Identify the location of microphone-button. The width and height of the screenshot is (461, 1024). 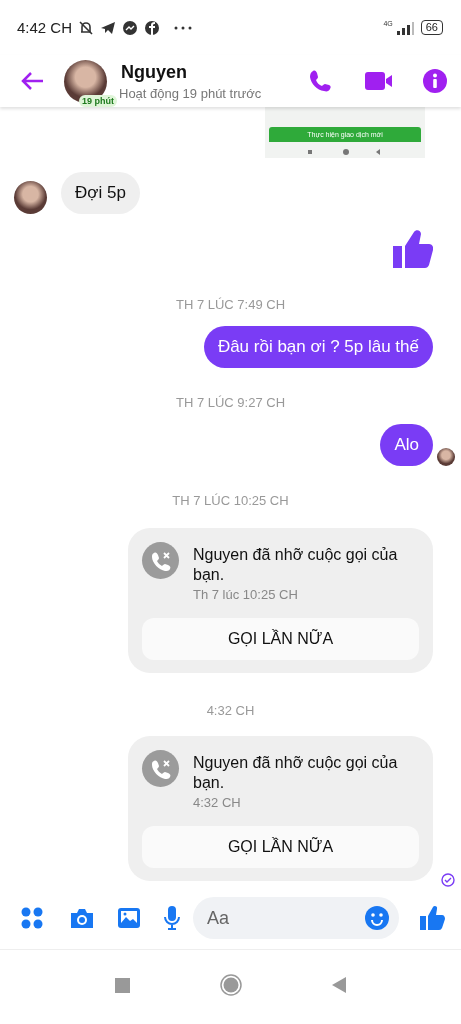
(172, 918).